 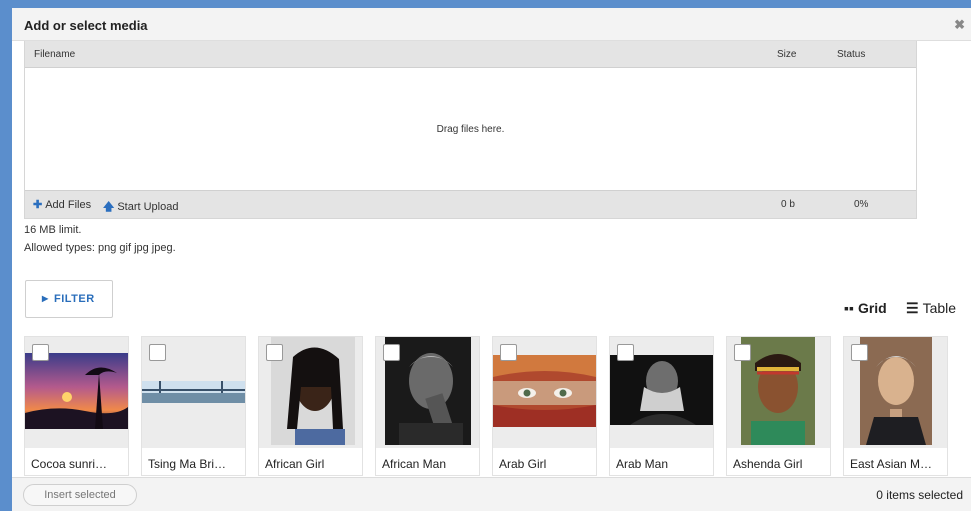 I want to click on media-item: Ashenda Girl, so click(x=778, y=406).